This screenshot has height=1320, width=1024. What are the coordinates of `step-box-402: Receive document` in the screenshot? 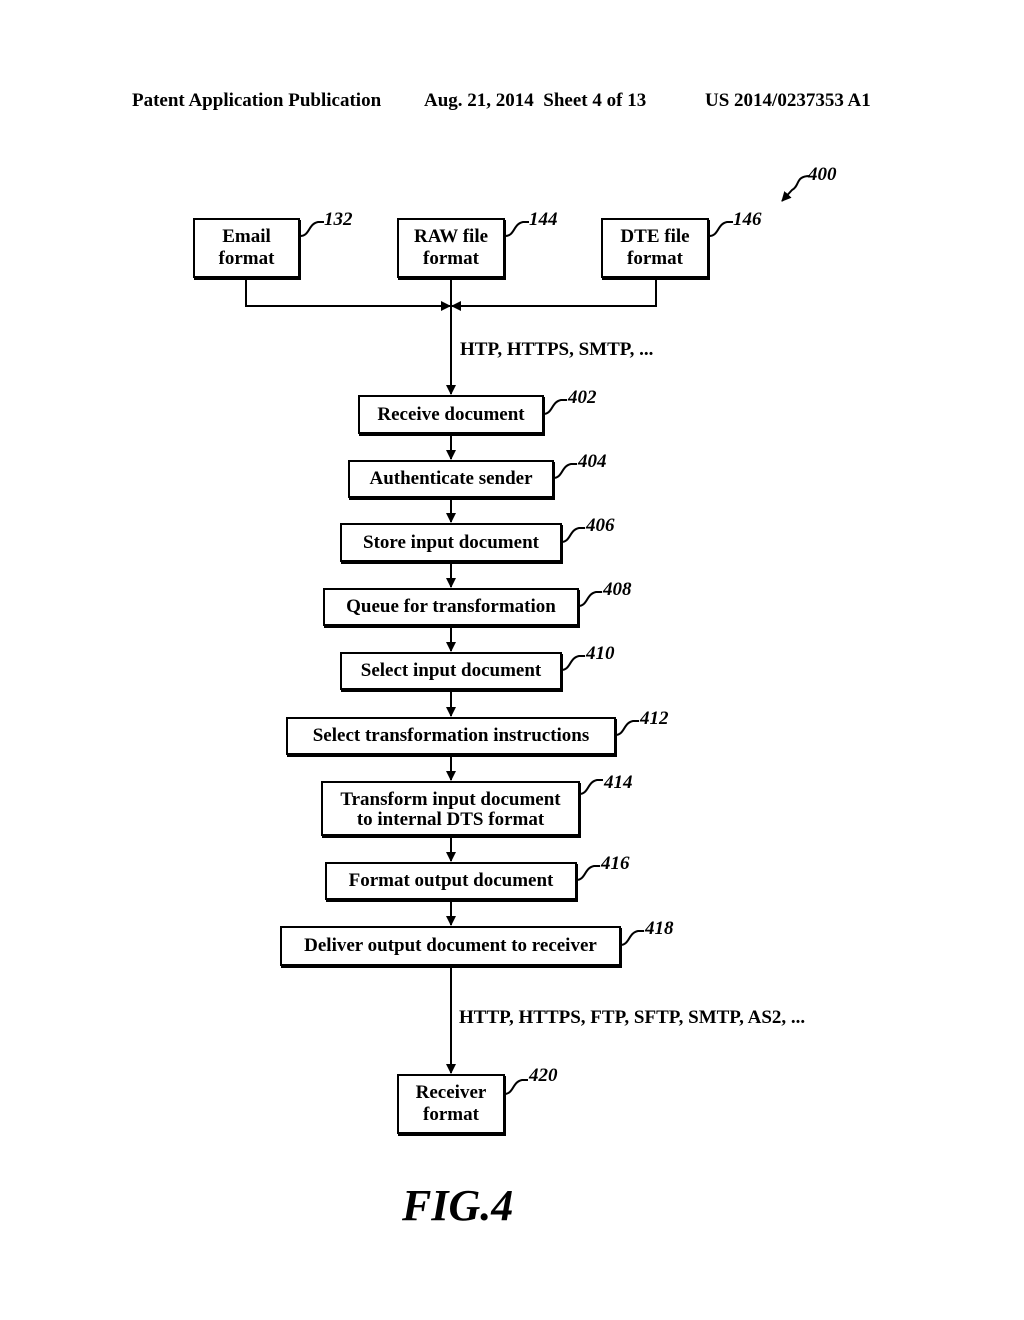 It's located at (451, 414).